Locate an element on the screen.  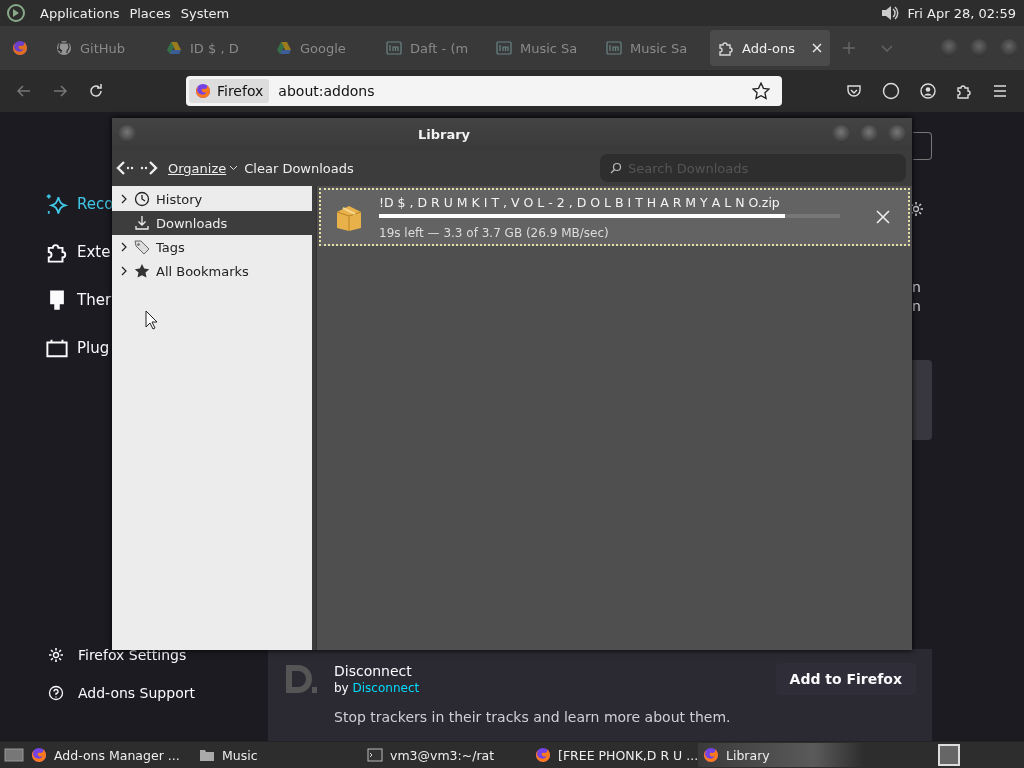
addon-name: Disconnect is located at coordinates (373, 671).